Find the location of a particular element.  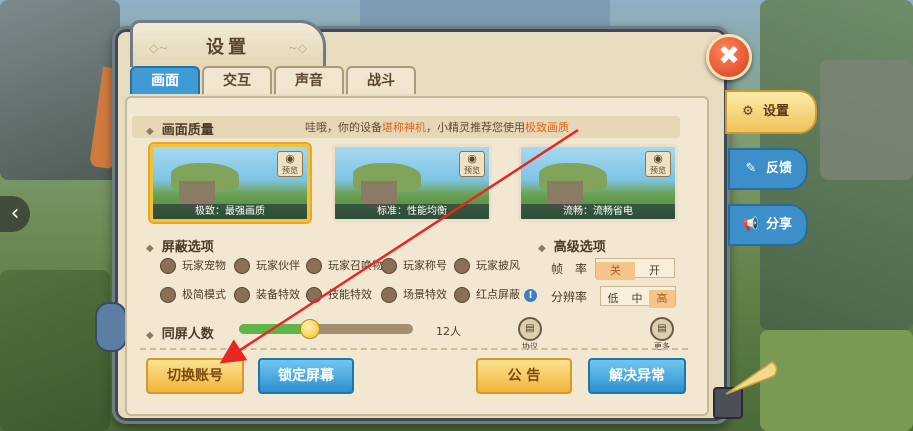

quill-decoration is located at coordinates (745, 390).